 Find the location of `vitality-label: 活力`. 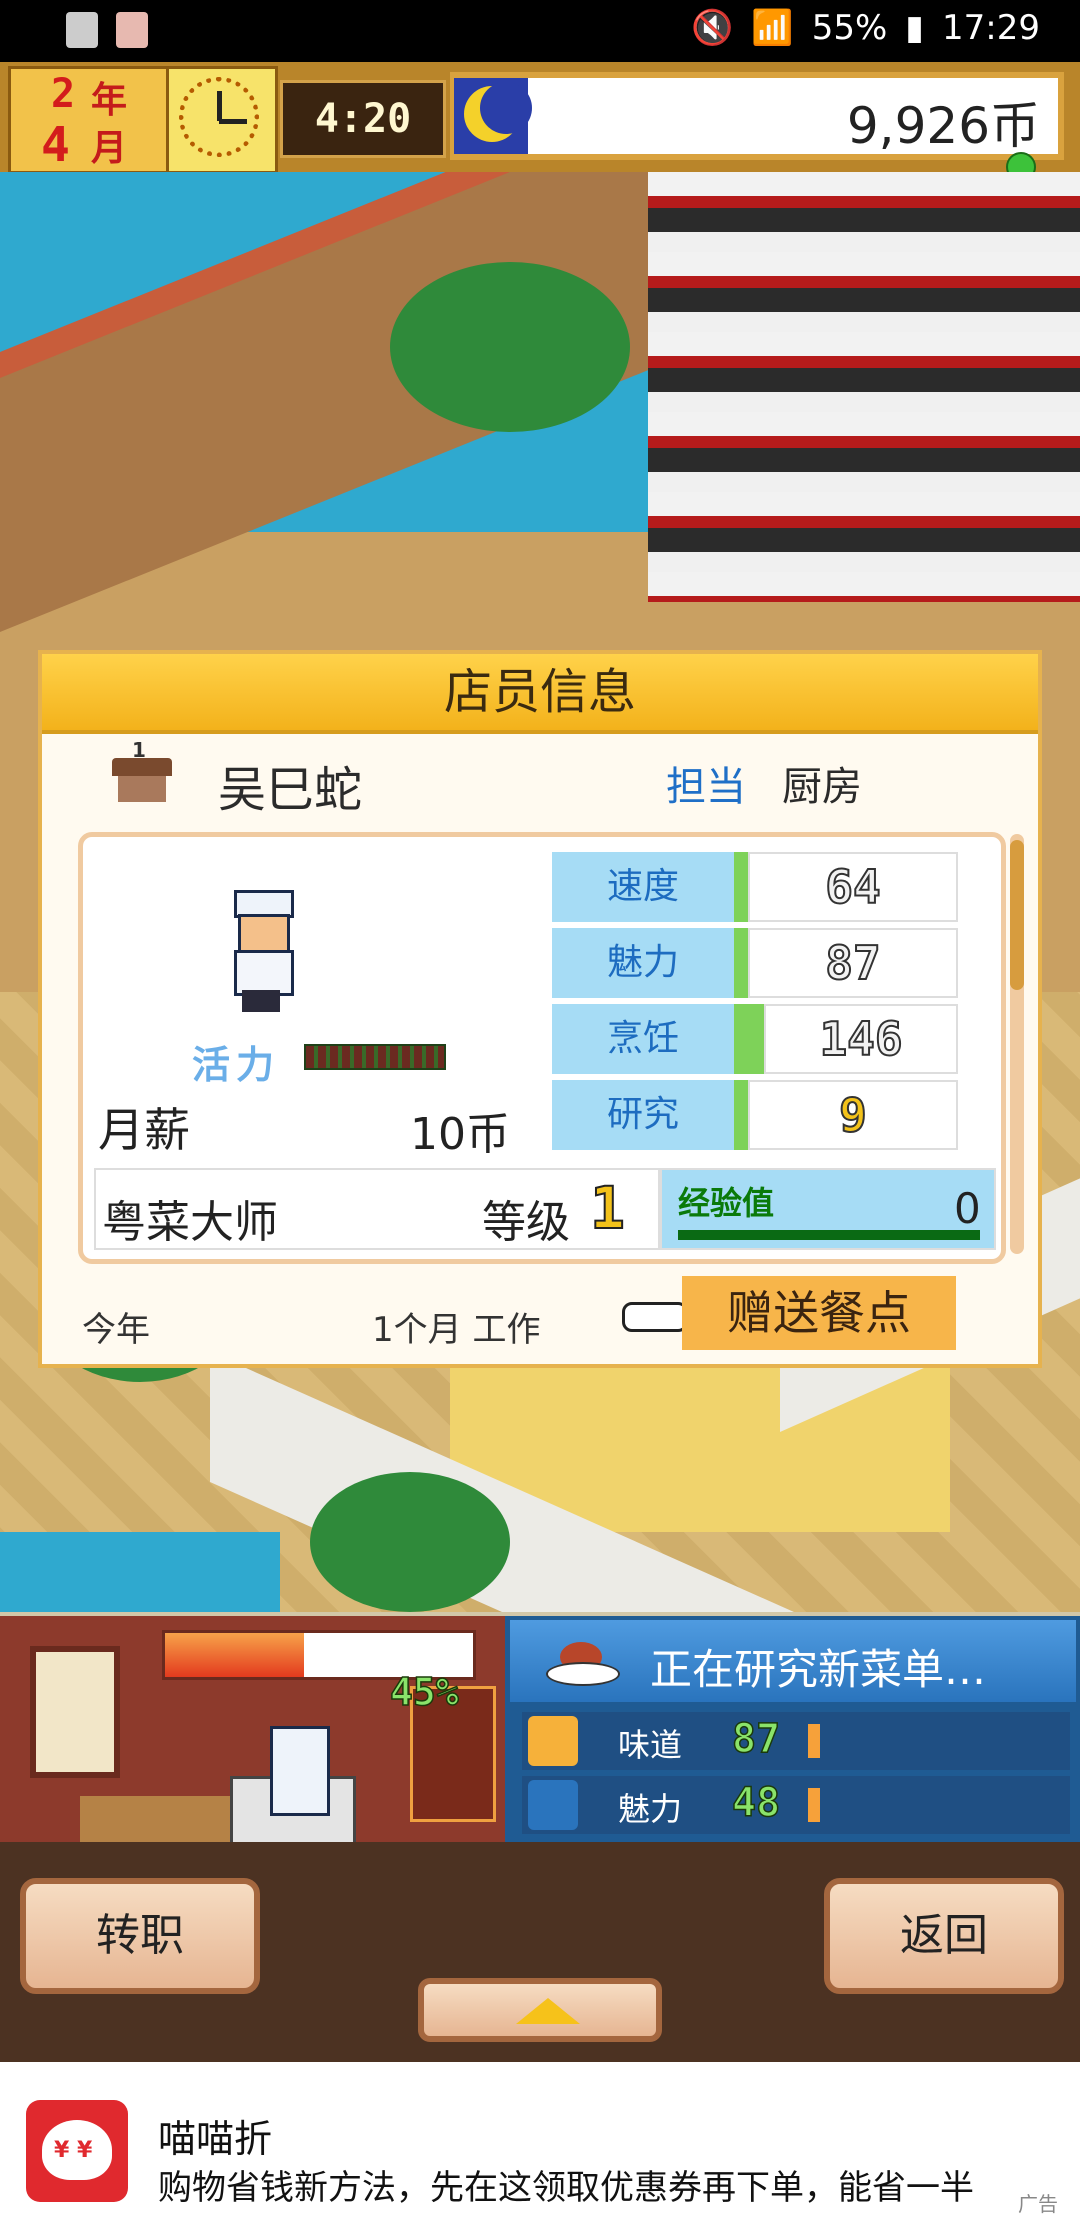

vitality-label: 活力 is located at coordinates (236, 1065).